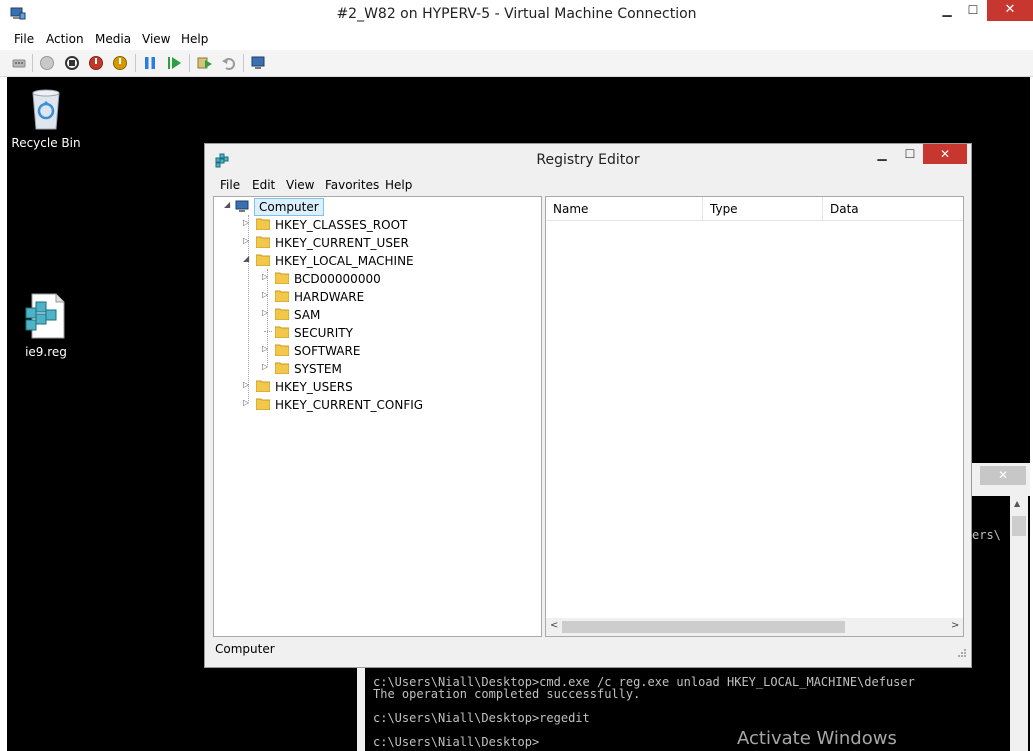 Image resolution: width=1033 pixels, height=751 pixels. I want to click on regedit-maximize-button: ☐, so click(910, 156).